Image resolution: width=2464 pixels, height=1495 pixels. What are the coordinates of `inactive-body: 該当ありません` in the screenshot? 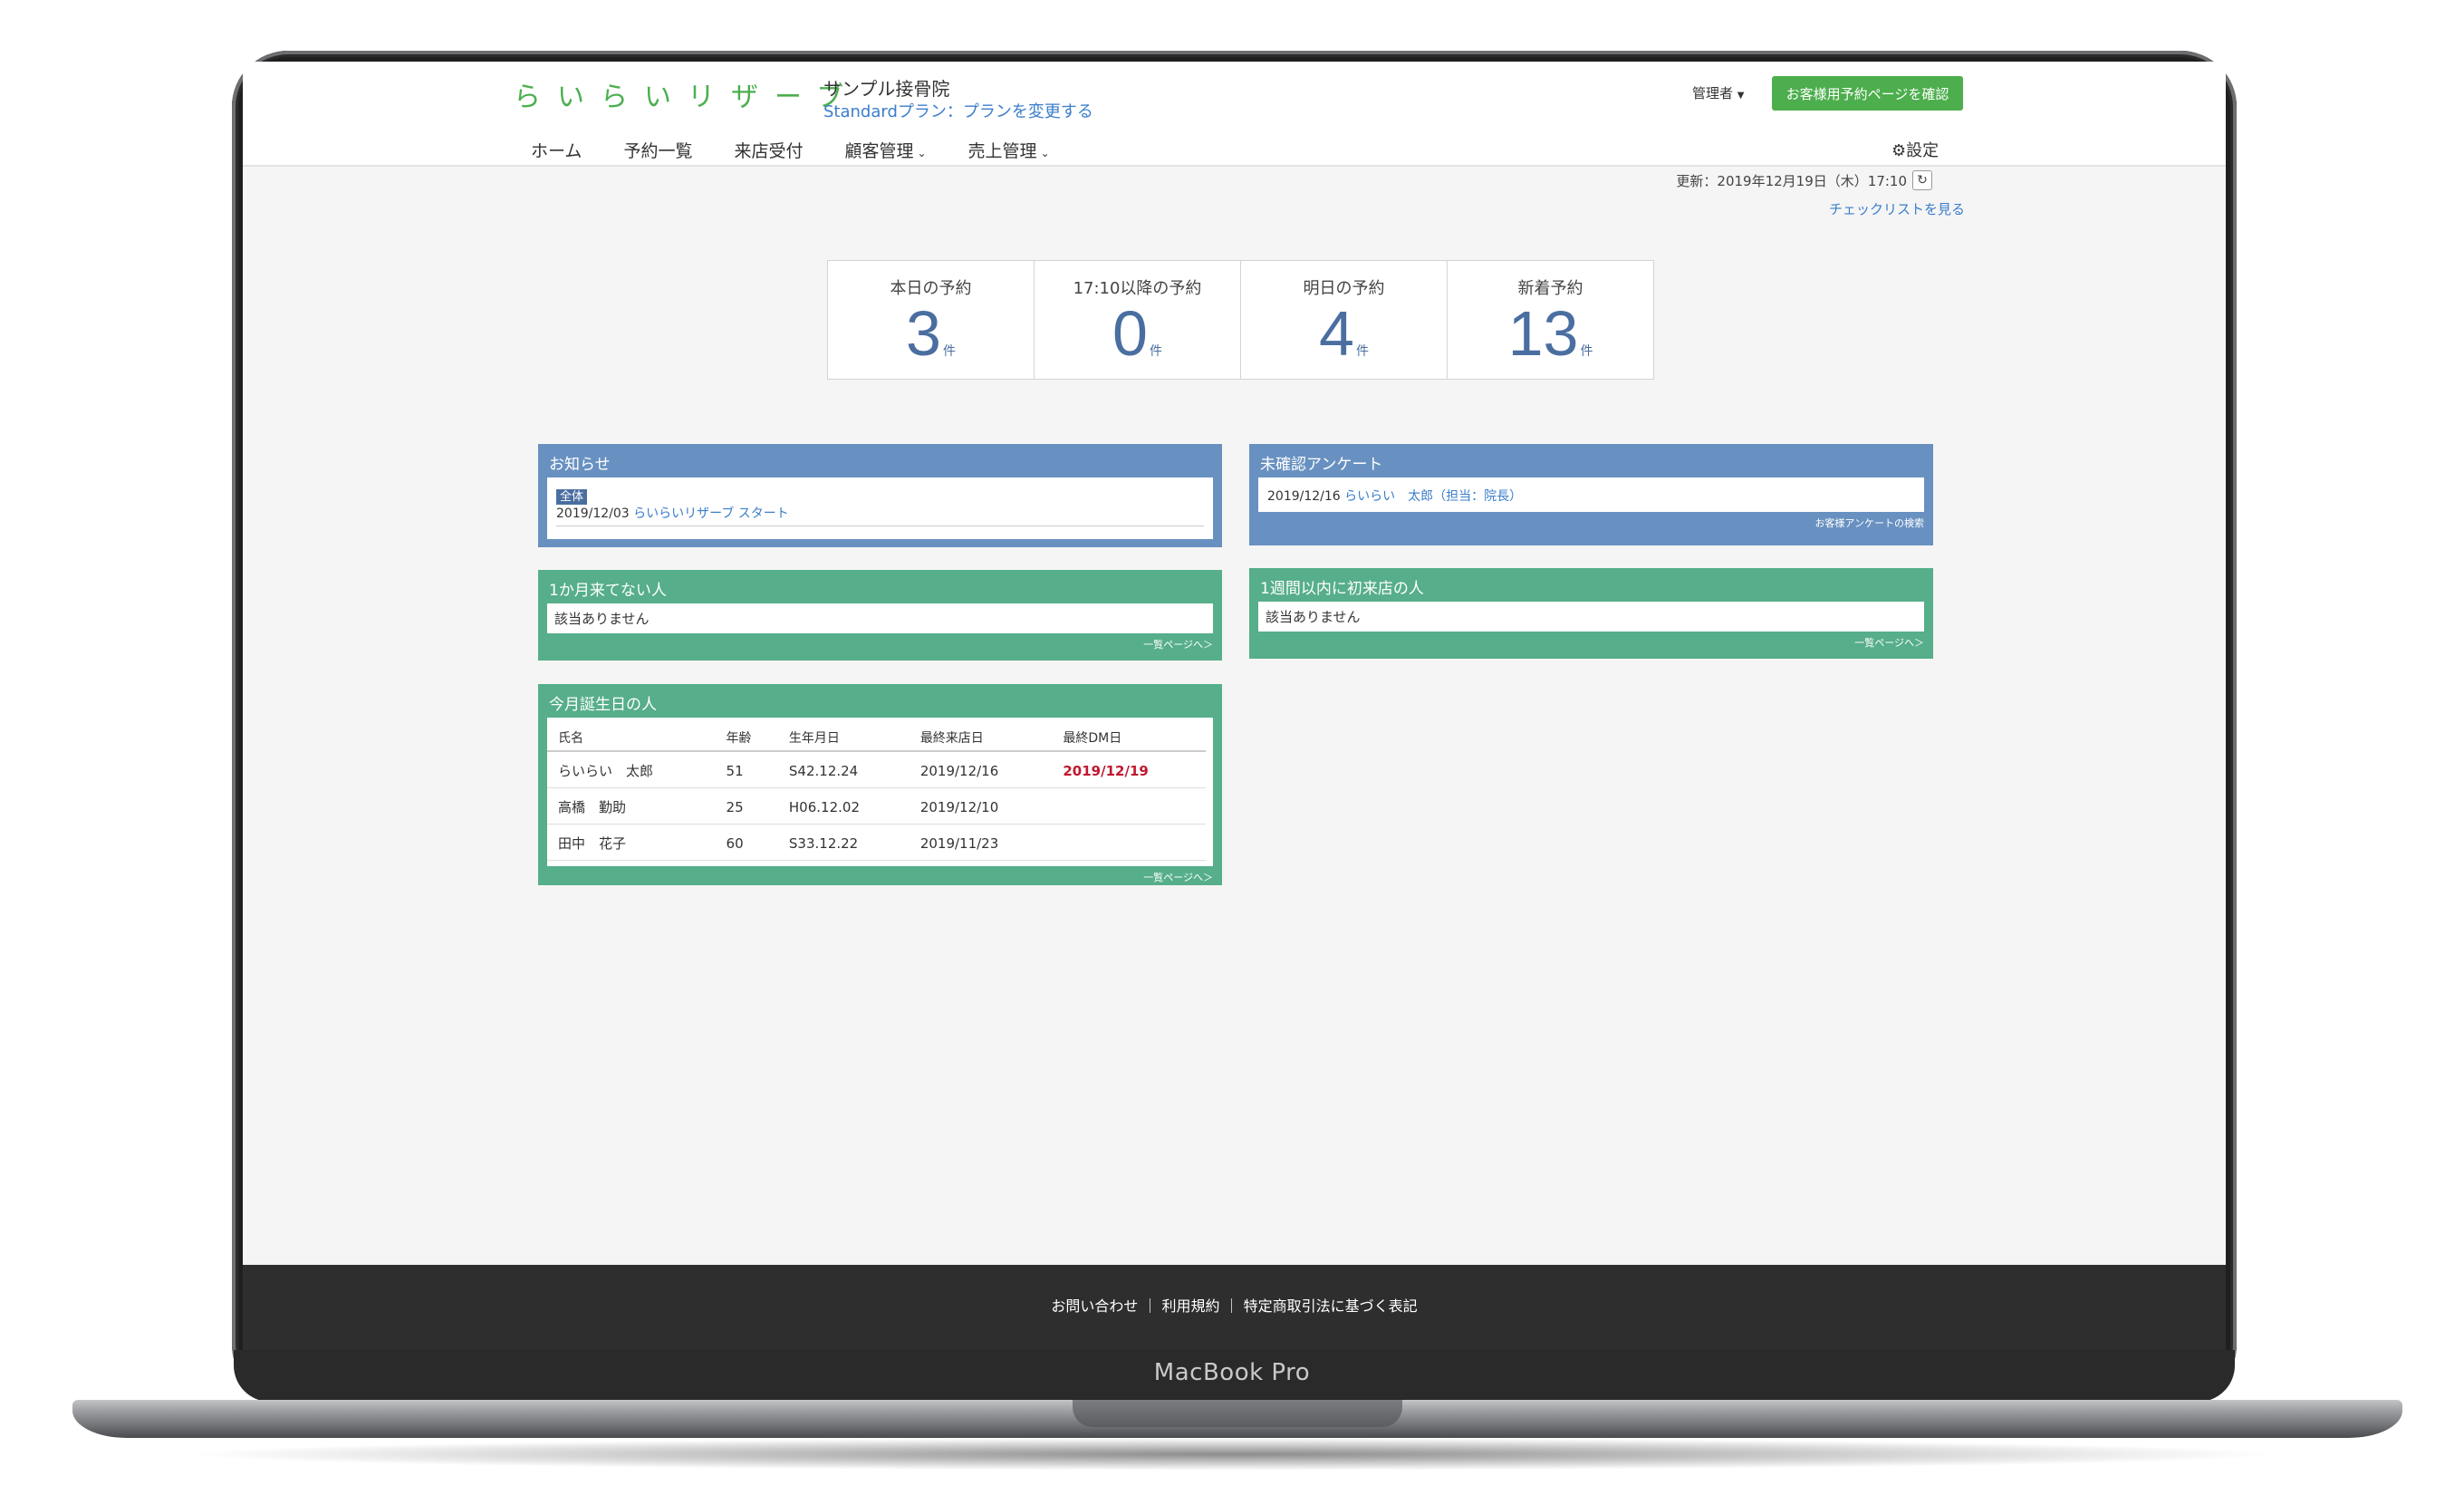 It's located at (880, 618).